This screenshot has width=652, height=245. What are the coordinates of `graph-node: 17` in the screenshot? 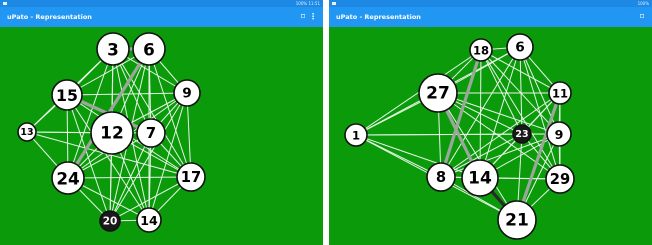 It's located at (191, 177).